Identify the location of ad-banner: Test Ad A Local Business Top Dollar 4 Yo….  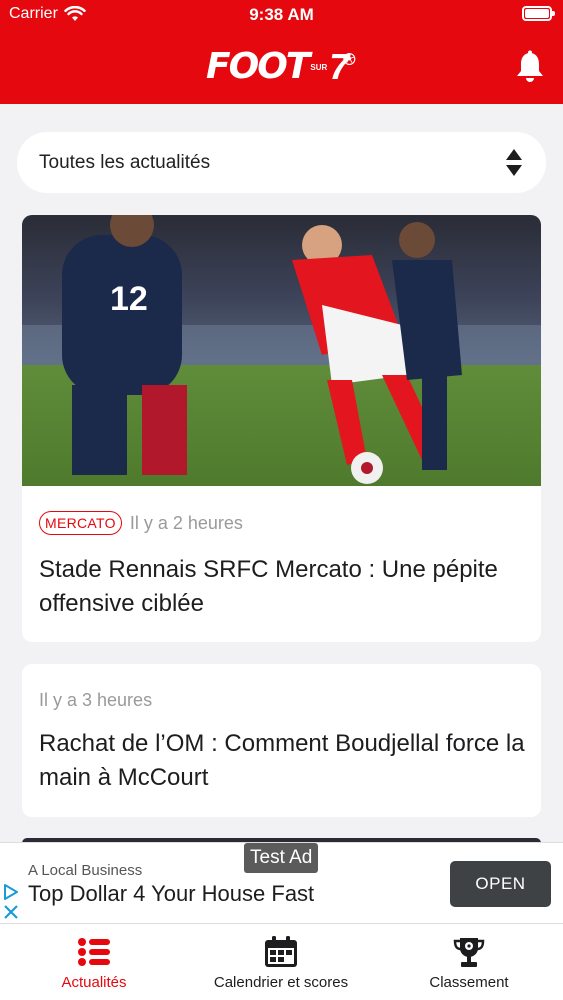
(281, 883).